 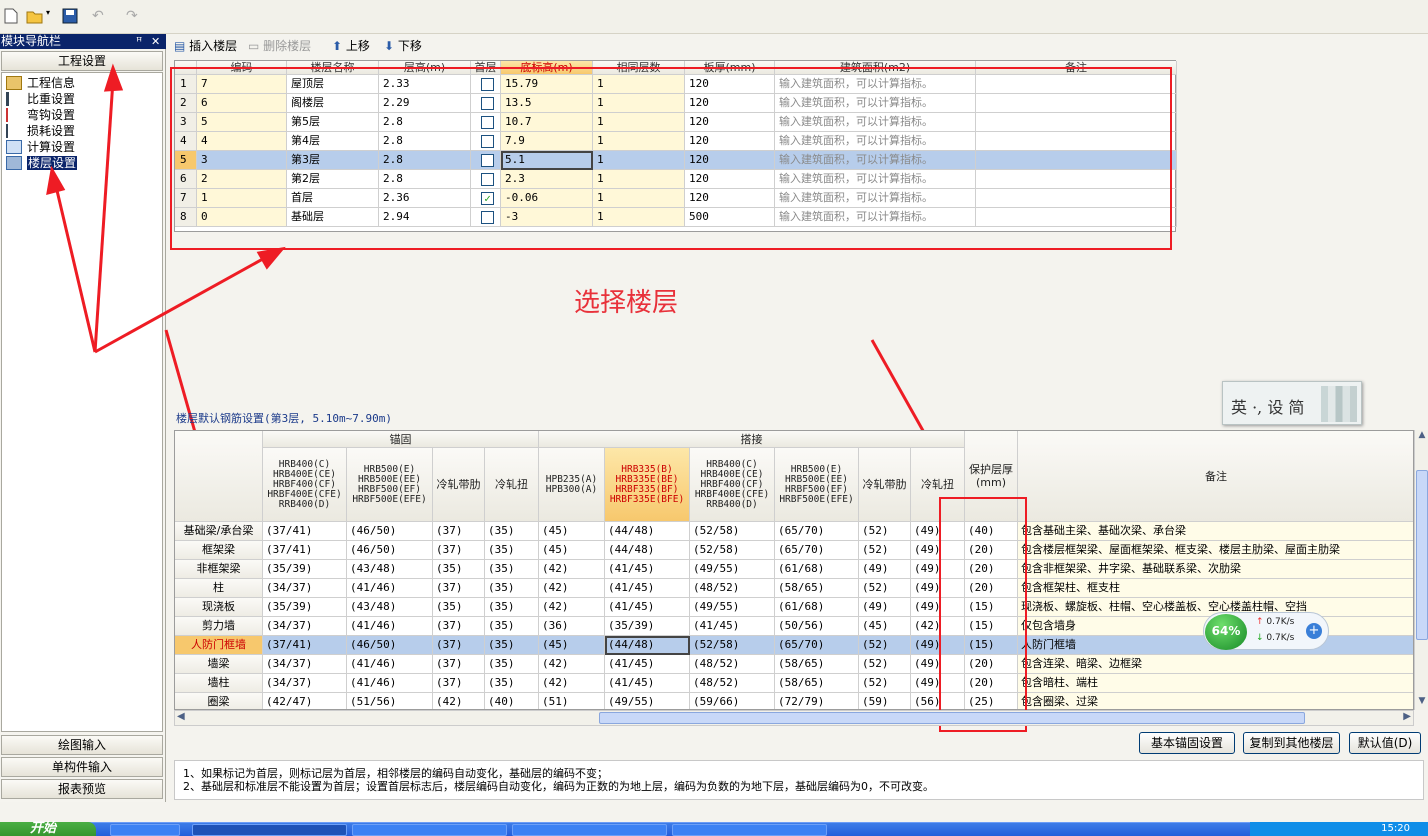 What do you see at coordinates (390, 701) in the screenshot?
I see `rebar-value-cell: (51/56)` at bounding box center [390, 701].